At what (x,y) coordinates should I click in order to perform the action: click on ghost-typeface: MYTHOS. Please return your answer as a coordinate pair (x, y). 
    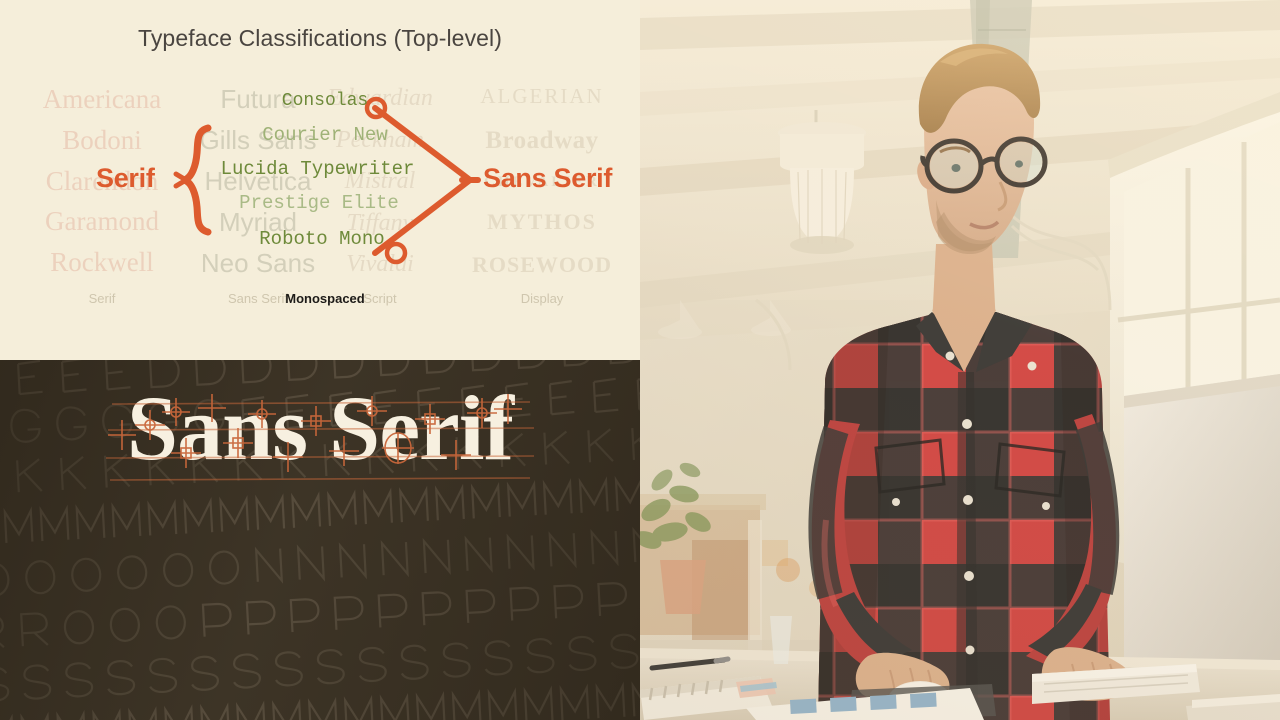
    Looking at the image, I should click on (542, 221).